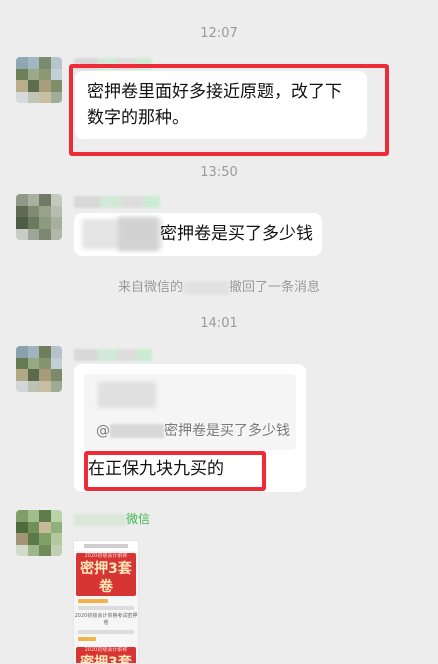 The height and width of the screenshot is (664, 438). I want to click on quote-tail: 密押卷是买了多少钱, so click(227, 431).